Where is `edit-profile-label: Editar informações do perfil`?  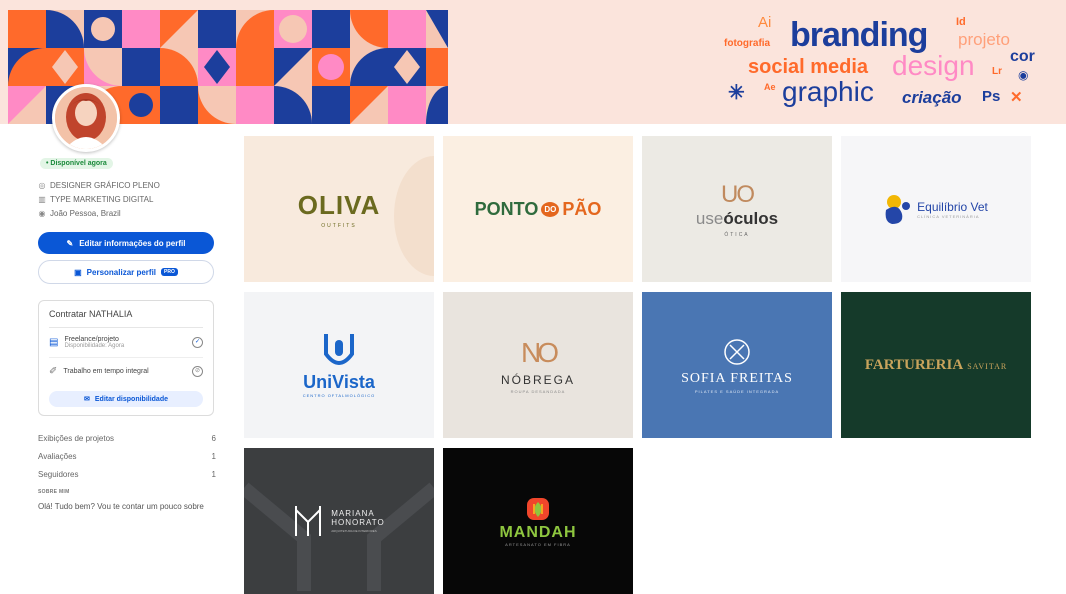
edit-profile-label: Editar informações do perfil is located at coordinates (132, 243).